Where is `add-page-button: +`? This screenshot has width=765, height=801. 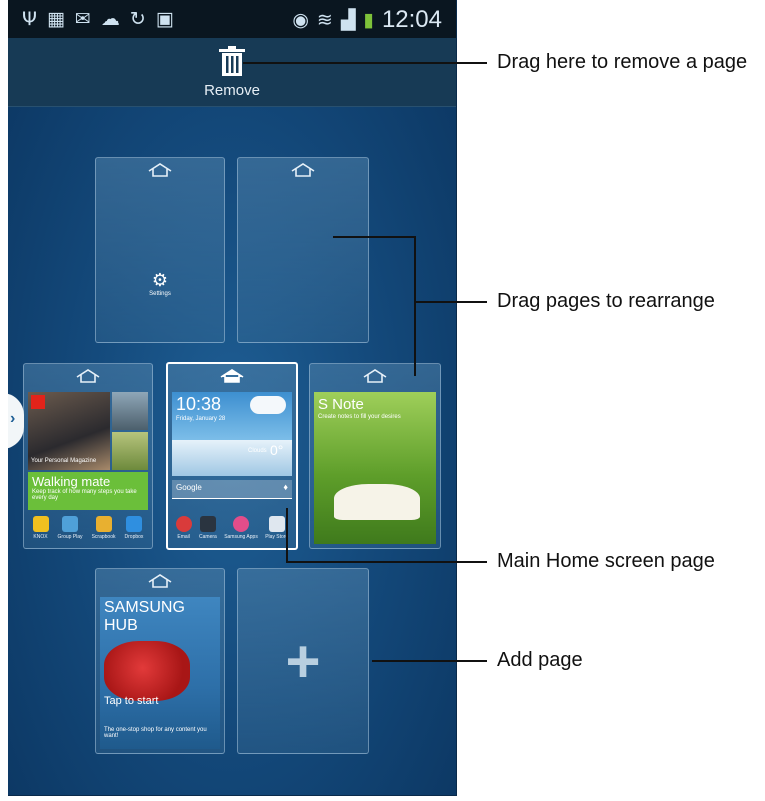
add-page-button: + is located at coordinates (303, 661).